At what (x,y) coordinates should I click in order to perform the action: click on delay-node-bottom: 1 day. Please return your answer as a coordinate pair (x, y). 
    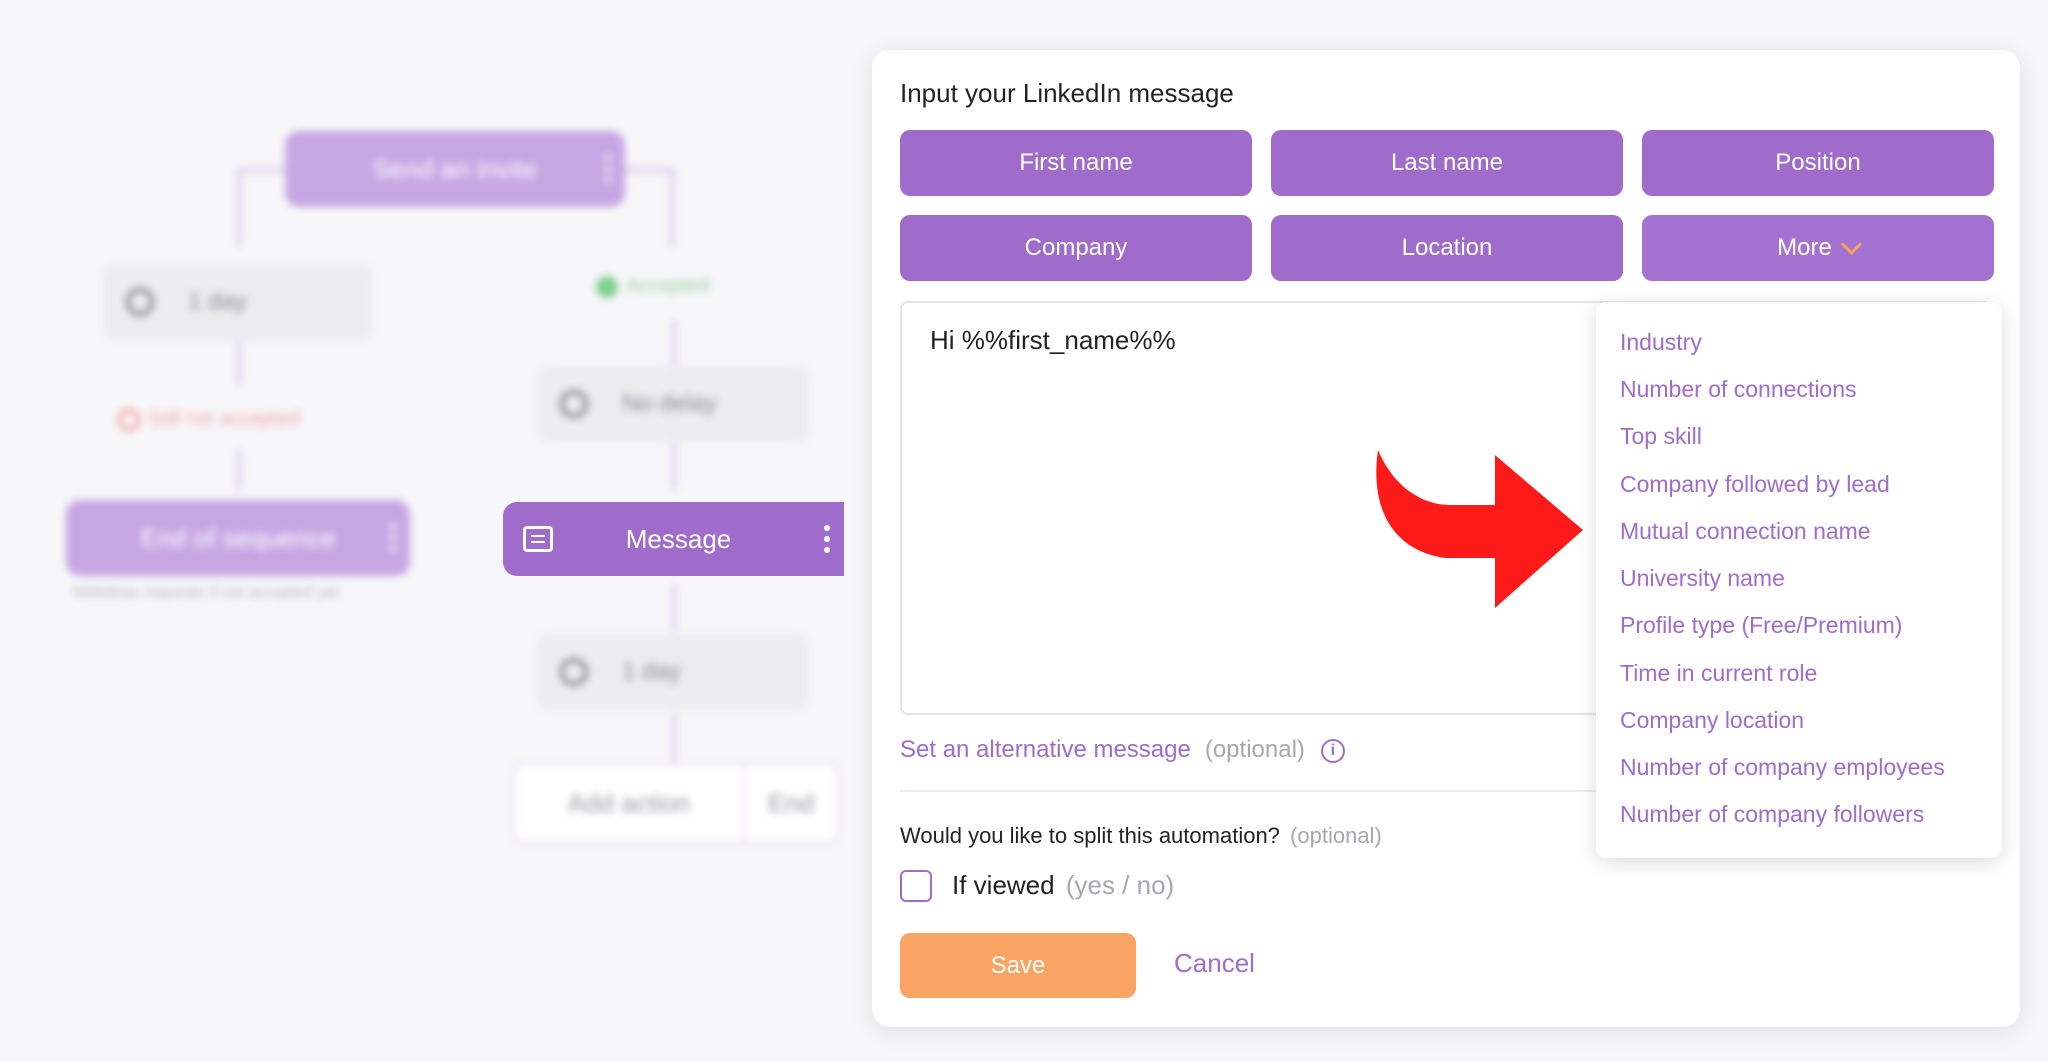
    Looking at the image, I should click on (673, 672).